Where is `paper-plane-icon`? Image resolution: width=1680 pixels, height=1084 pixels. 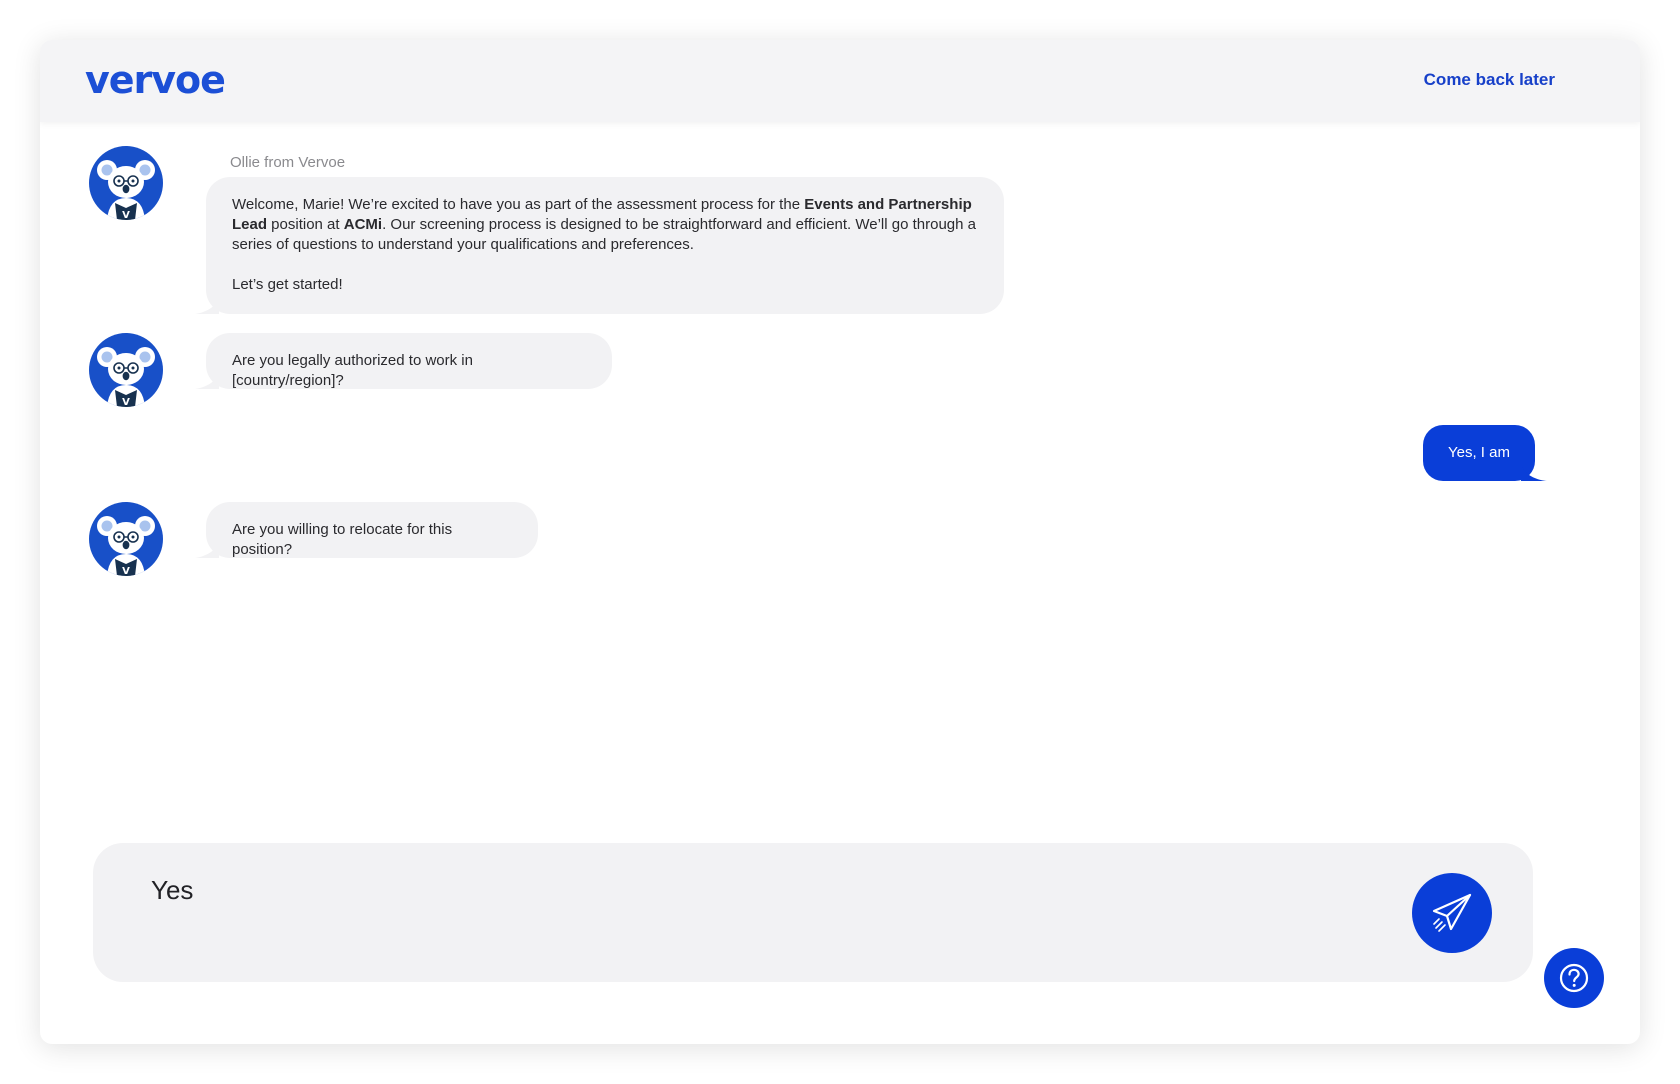 paper-plane-icon is located at coordinates (1452, 912).